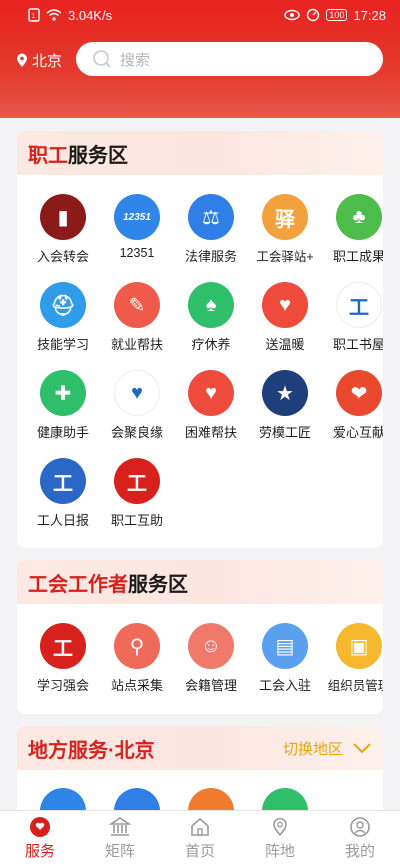  I want to click on tab-services: 服务, so click(40, 838).